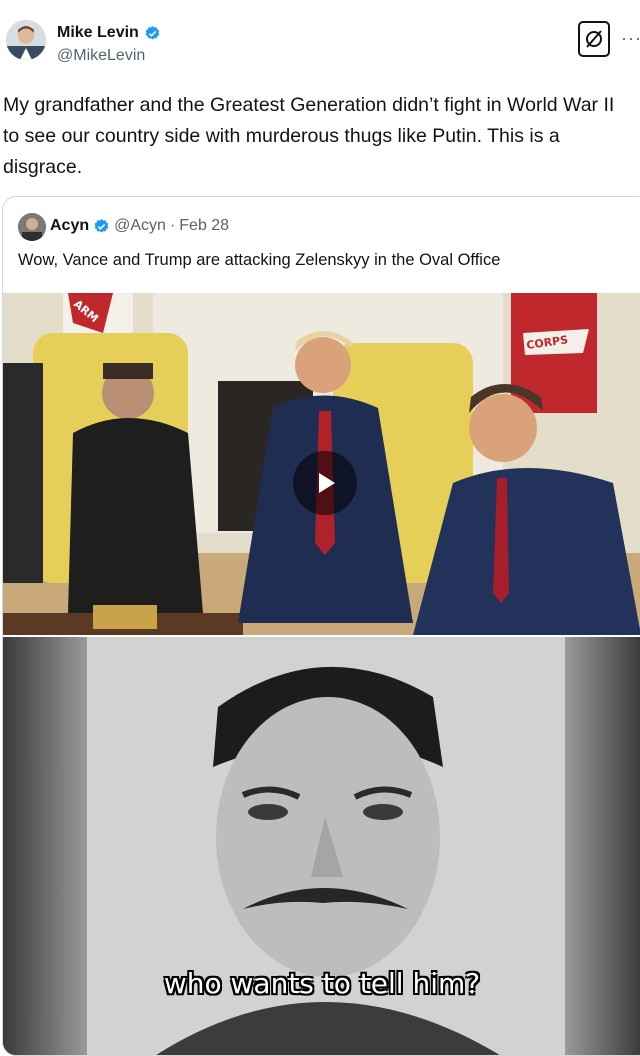  I want to click on play-button, so click(325, 483).